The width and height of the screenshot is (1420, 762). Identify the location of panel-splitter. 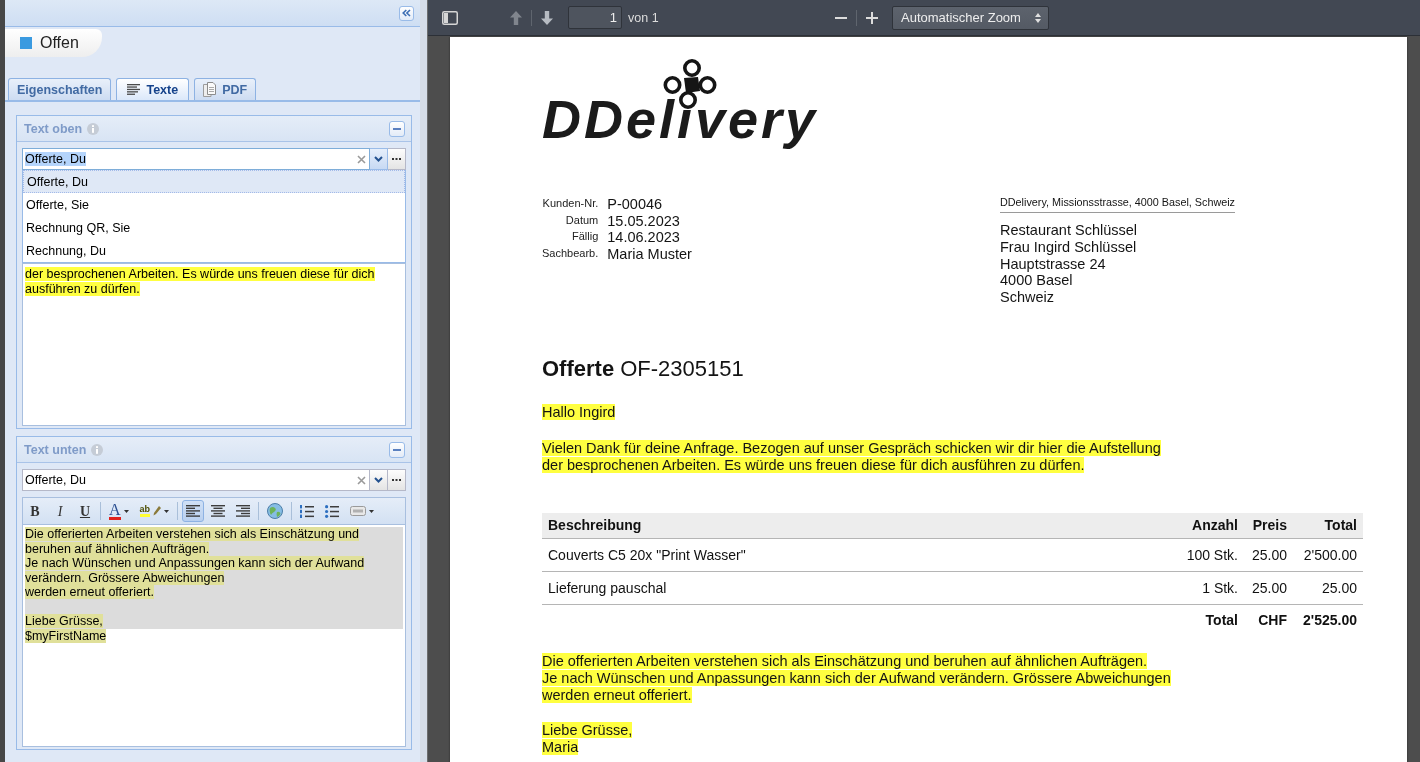
(424, 381).